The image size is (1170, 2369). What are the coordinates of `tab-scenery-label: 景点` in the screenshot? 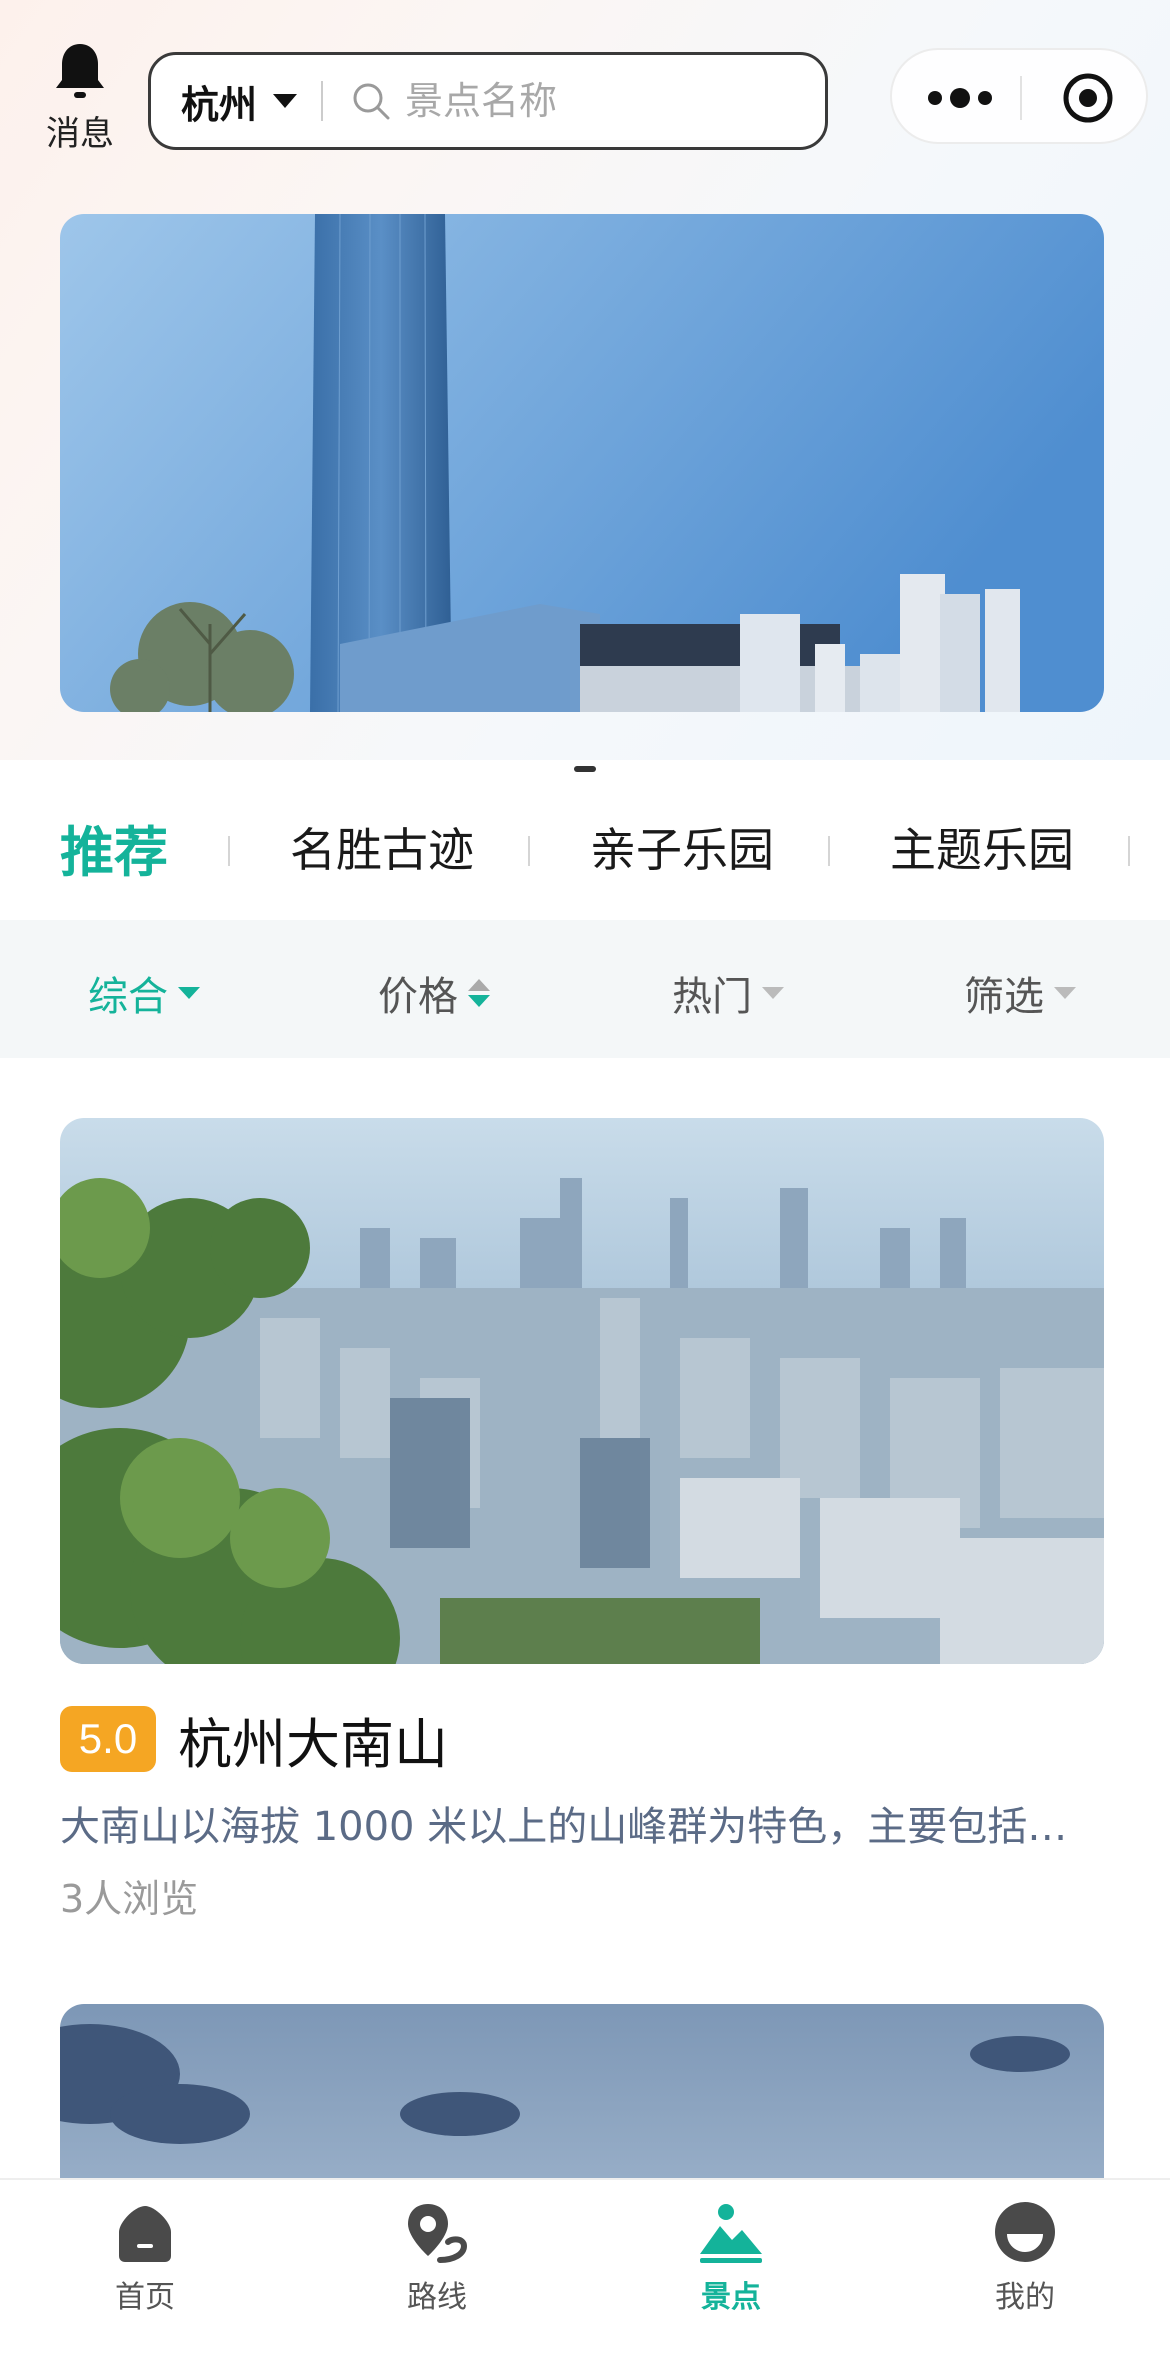 It's located at (731, 2297).